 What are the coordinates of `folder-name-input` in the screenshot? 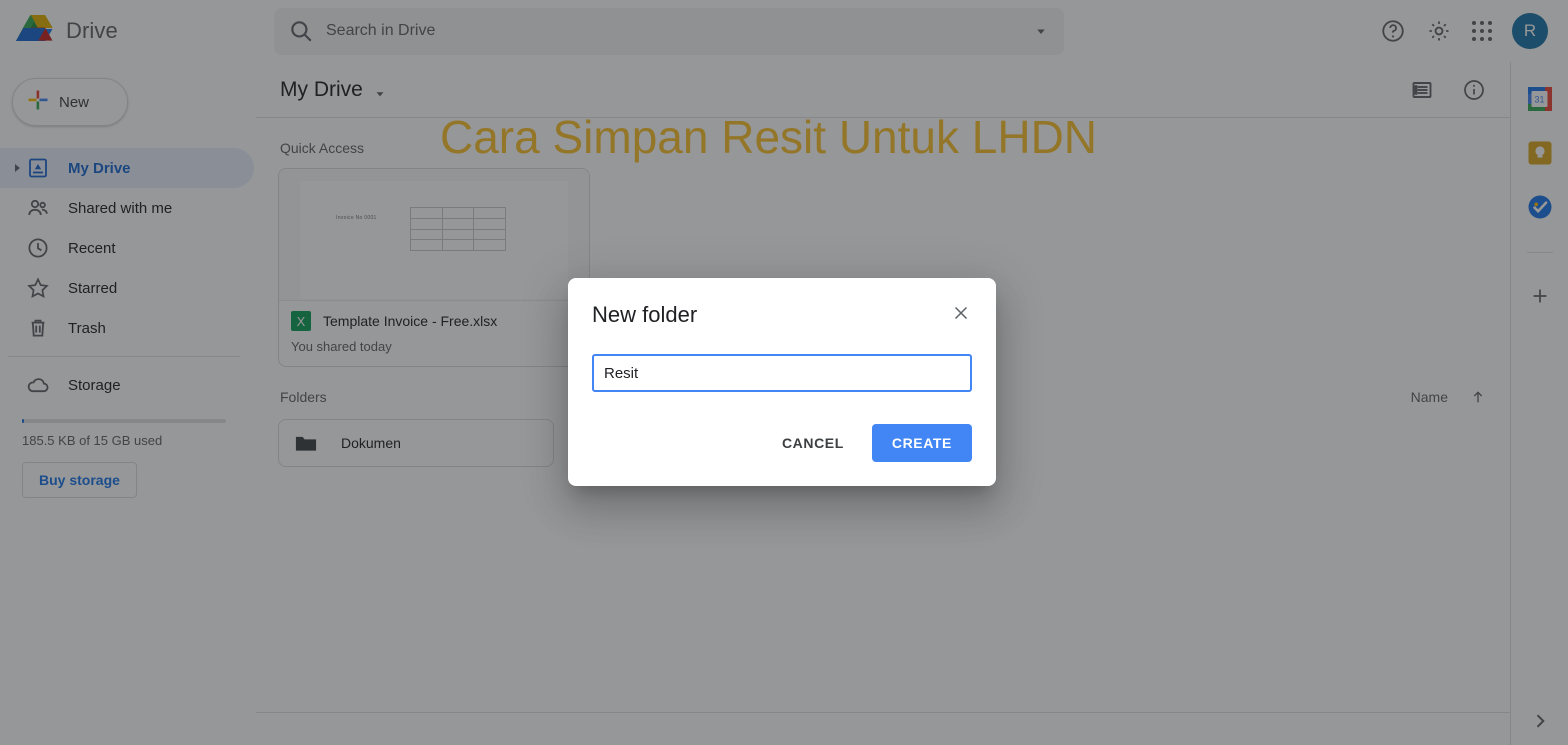 It's located at (782, 373).